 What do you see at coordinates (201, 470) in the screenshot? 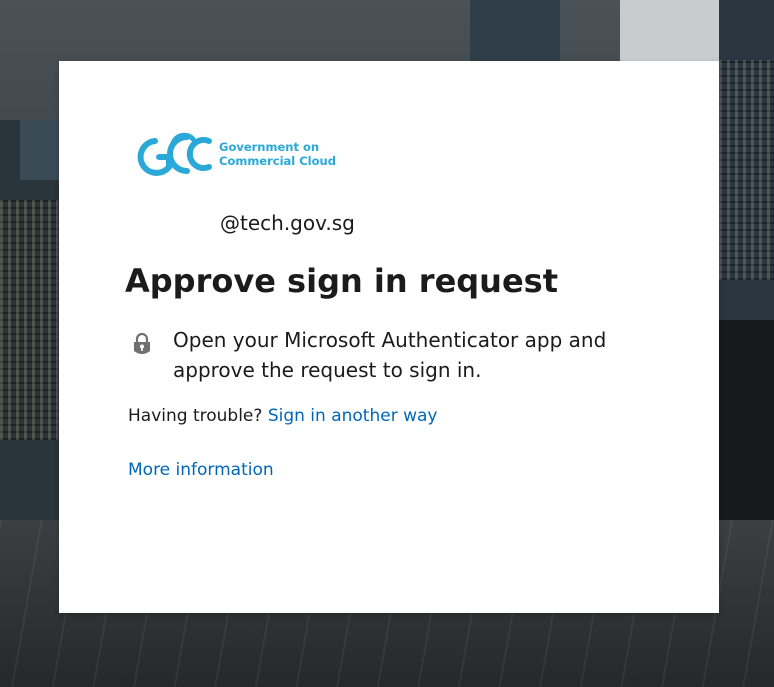
I see `more-information-link: More information` at bounding box center [201, 470].